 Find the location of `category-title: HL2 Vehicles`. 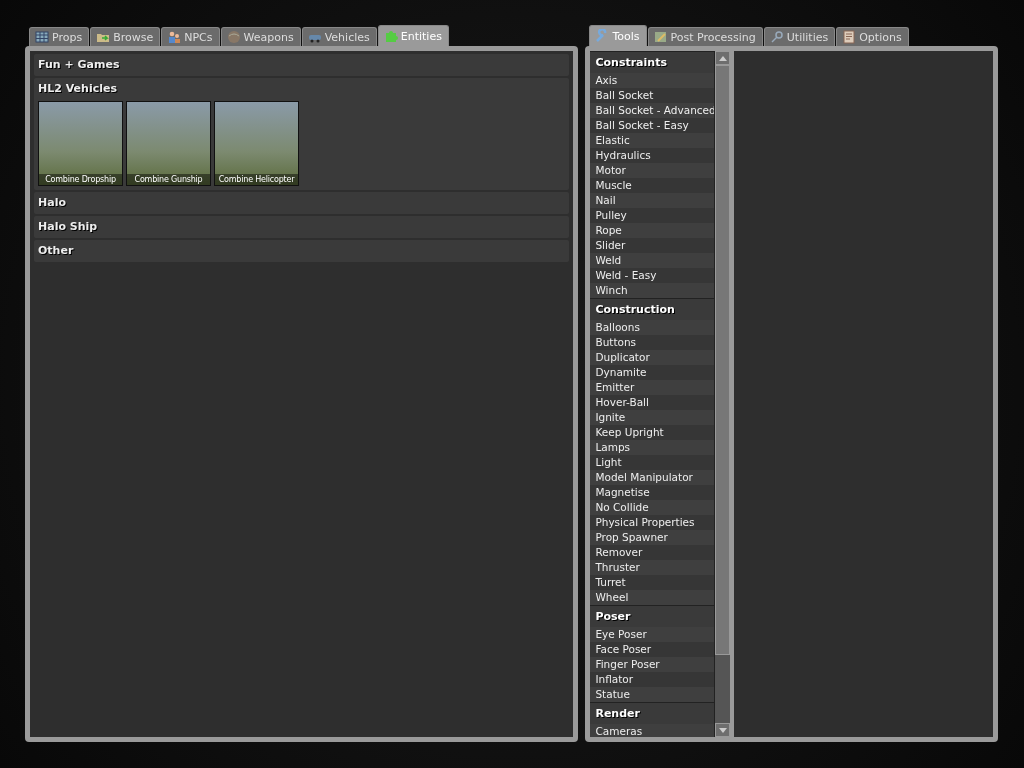

category-title: HL2 Vehicles is located at coordinates (302, 89).